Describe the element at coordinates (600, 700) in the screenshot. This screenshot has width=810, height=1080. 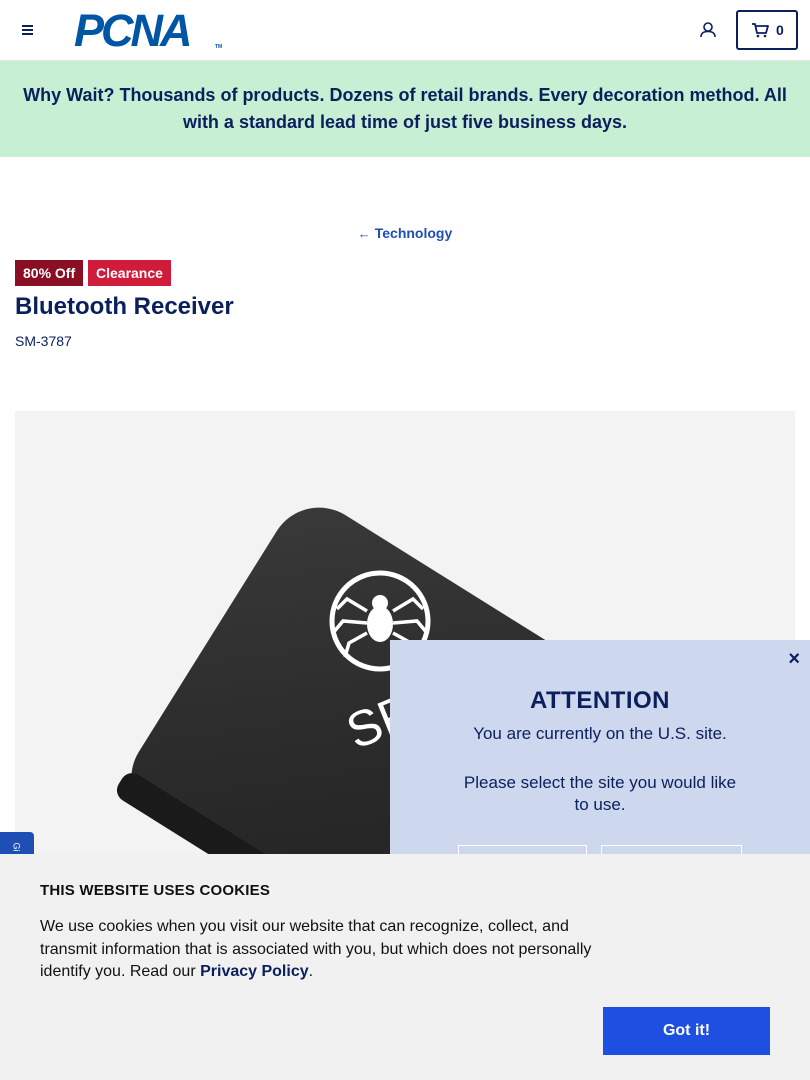
I see `modal-heading: ATTENTION` at that location.